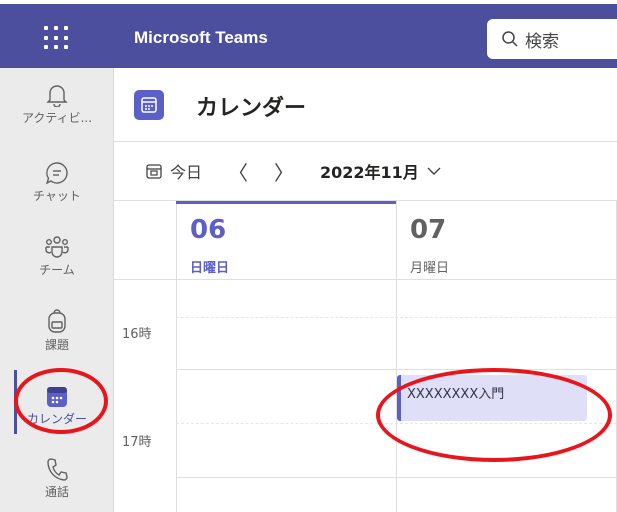 The image size is (617, 512). I want to click on month-picker: 2022年11月, so click(380, 171).